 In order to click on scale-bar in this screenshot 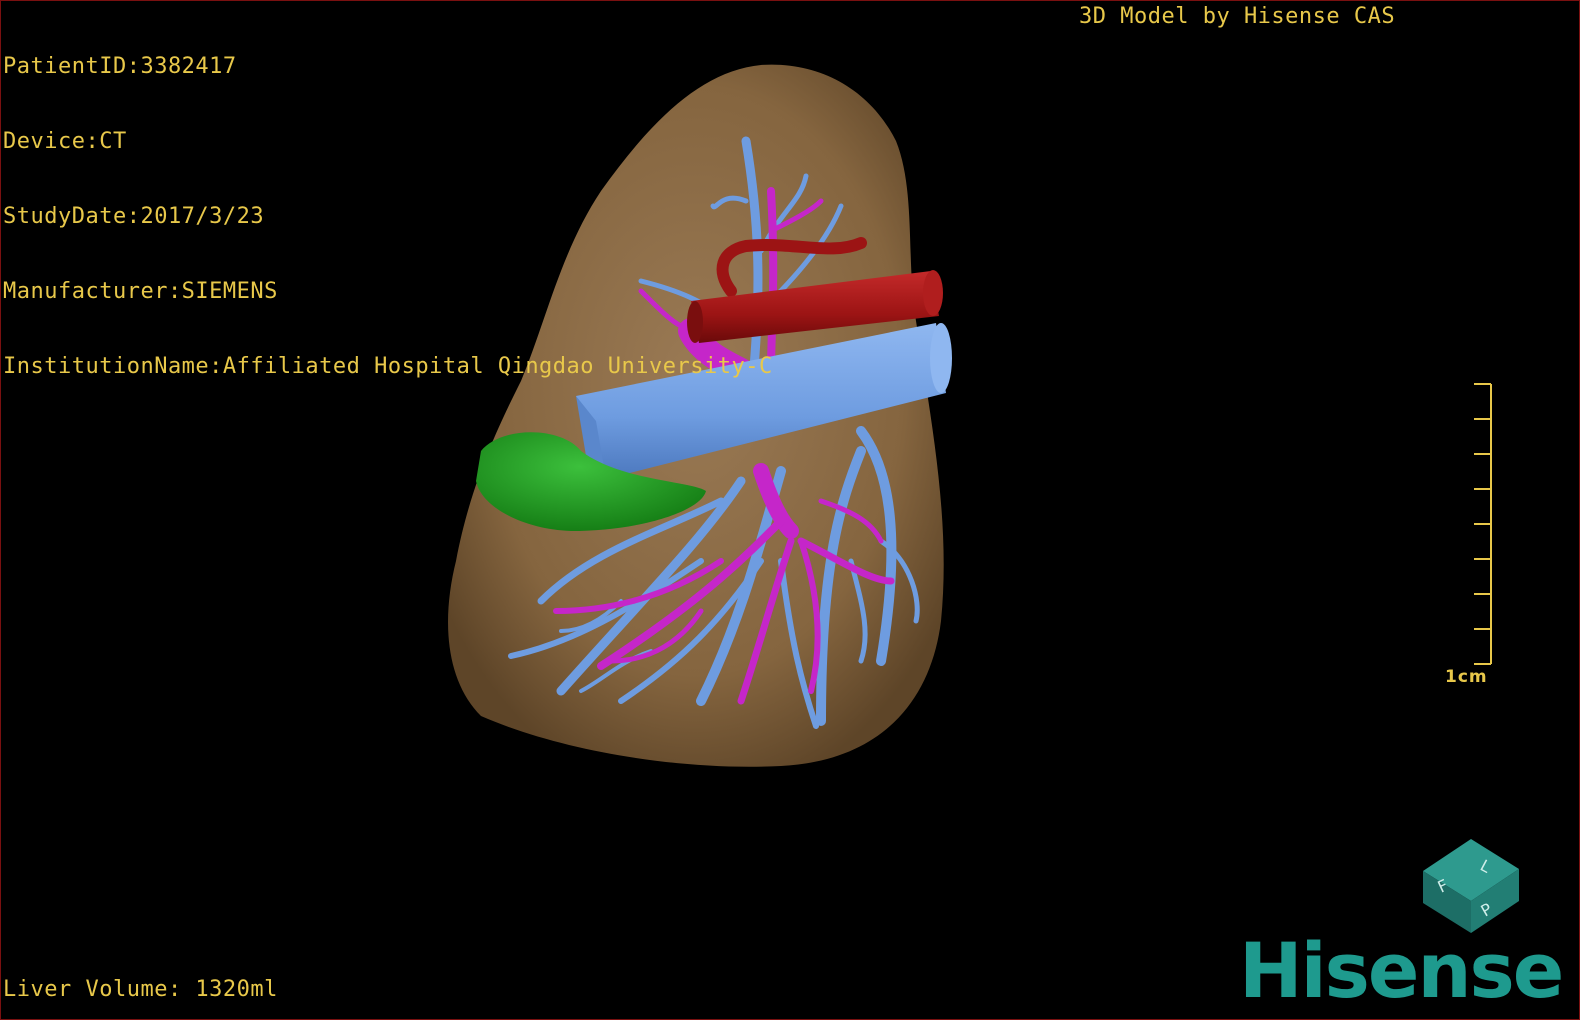, I will do `click(1483, 524)`.